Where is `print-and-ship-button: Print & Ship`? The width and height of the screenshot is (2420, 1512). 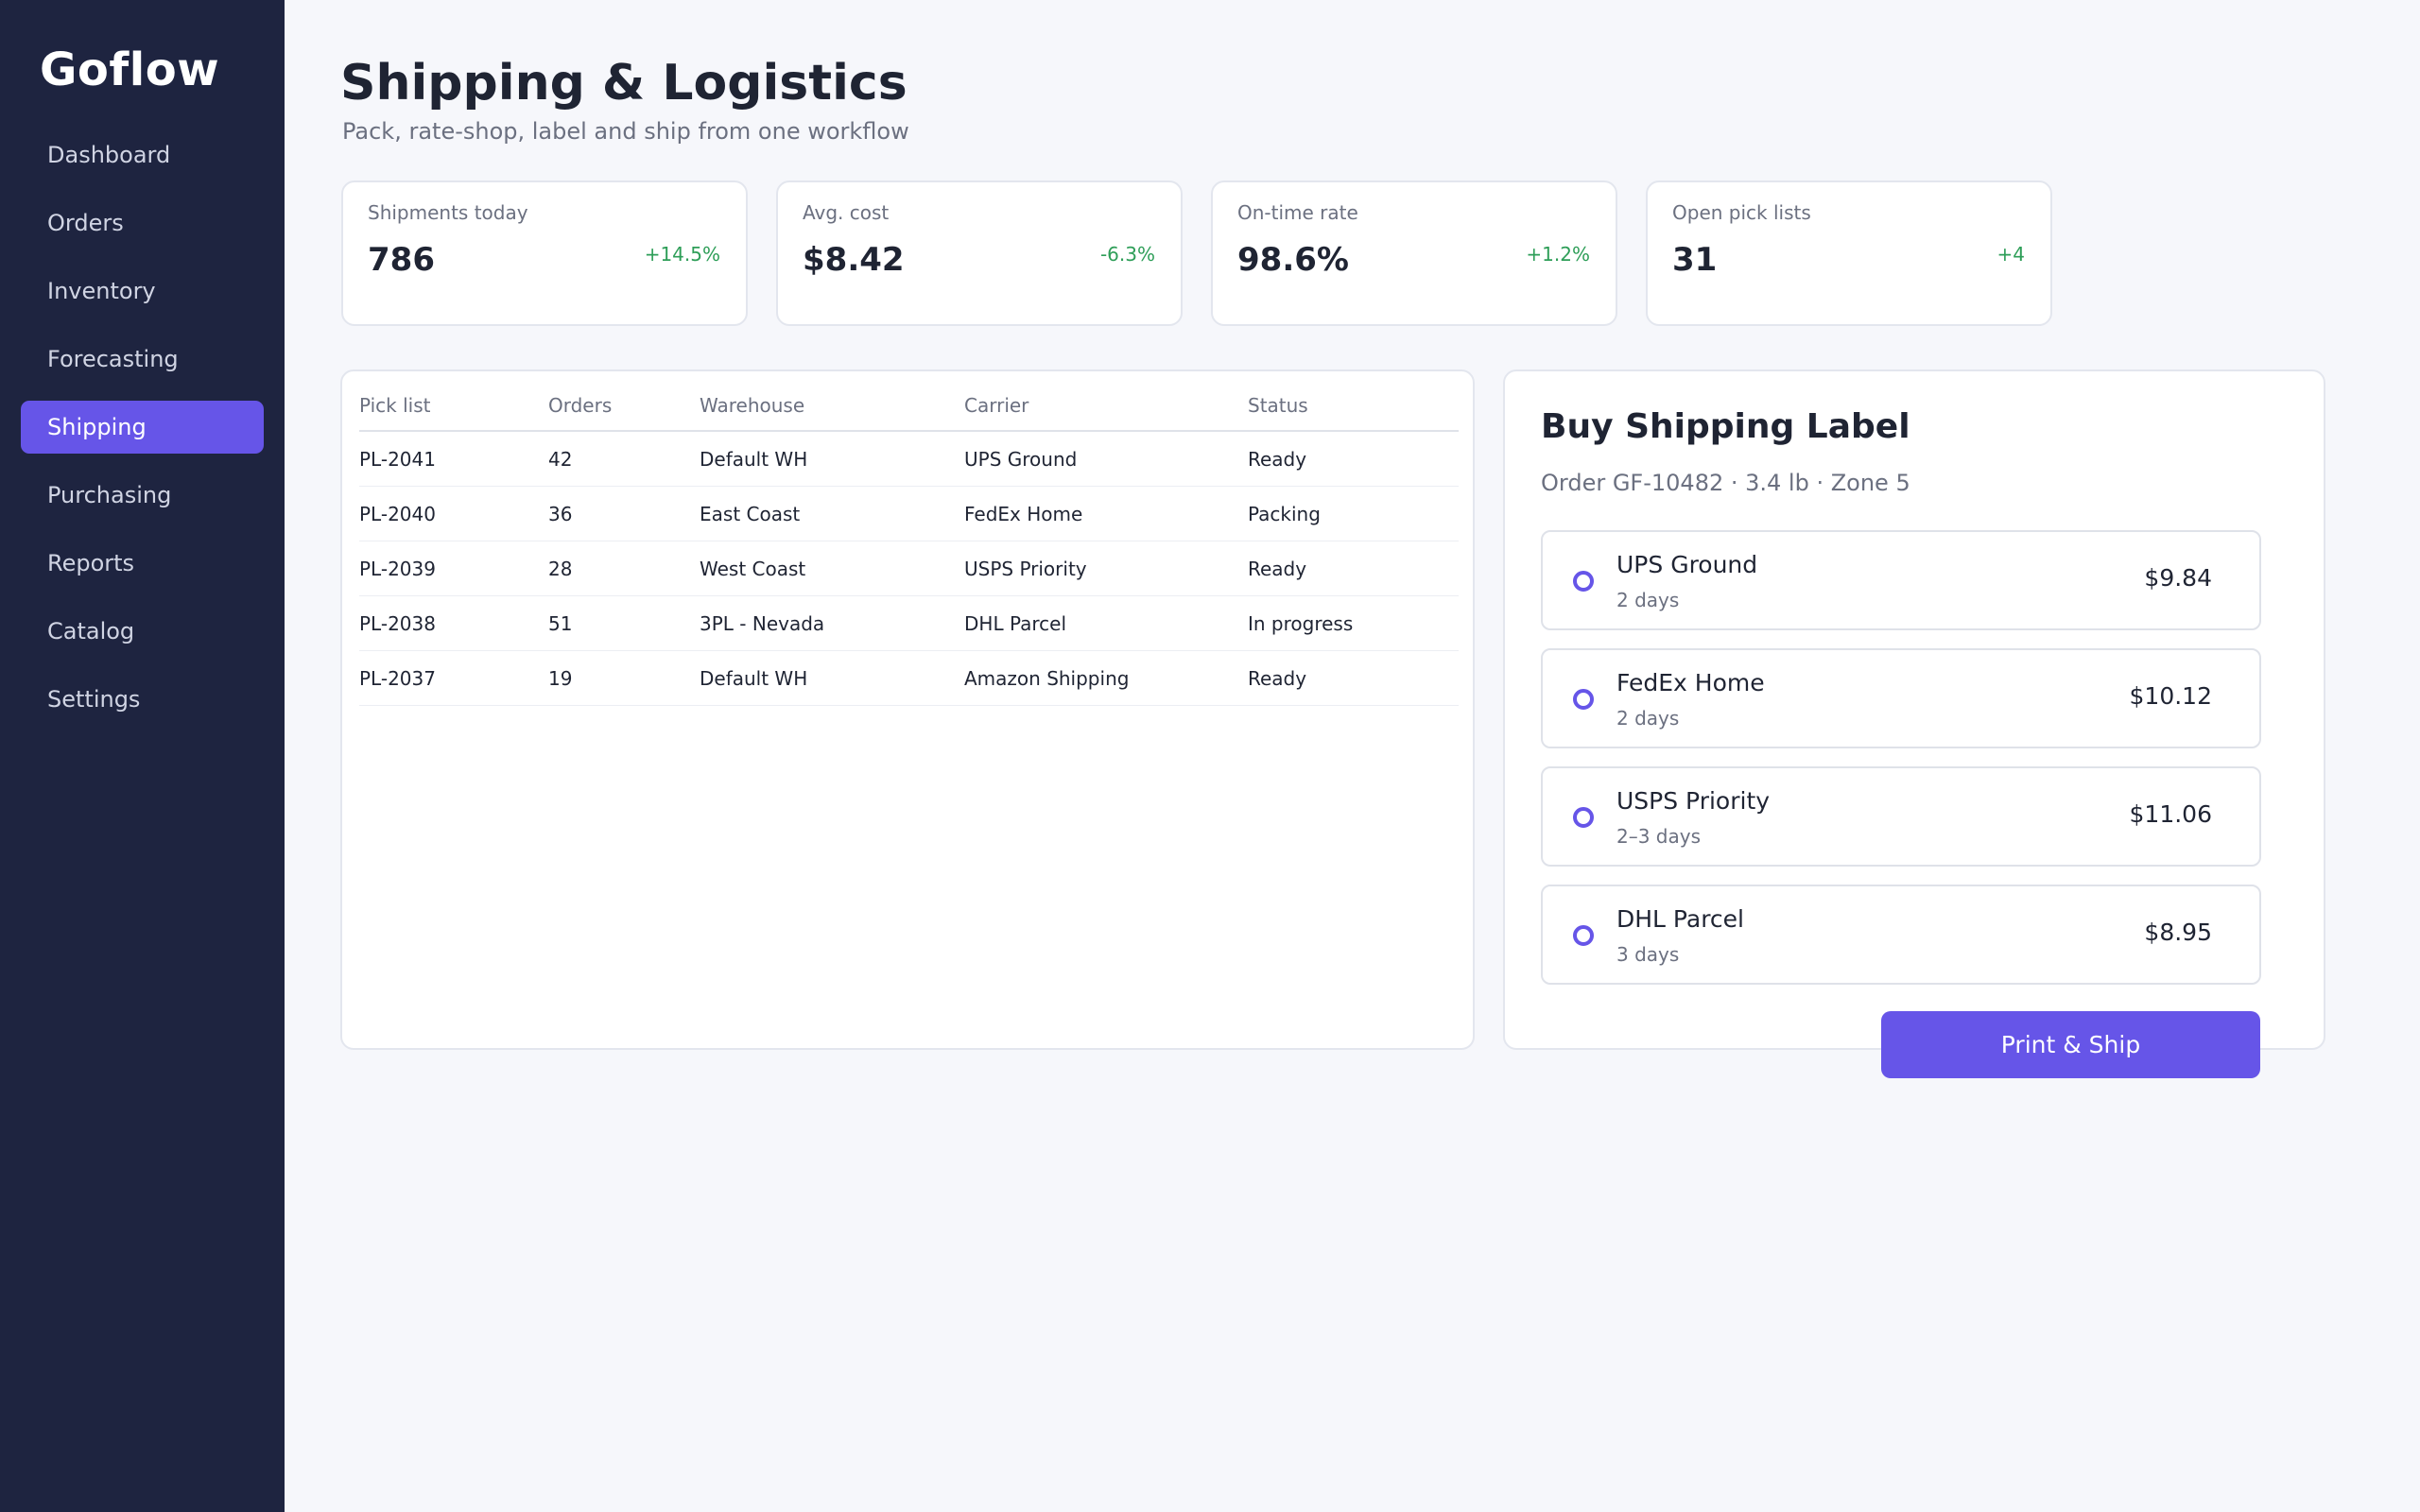
print-and-ship-button: Print & Ship is located at coordinates (2070, 1044).